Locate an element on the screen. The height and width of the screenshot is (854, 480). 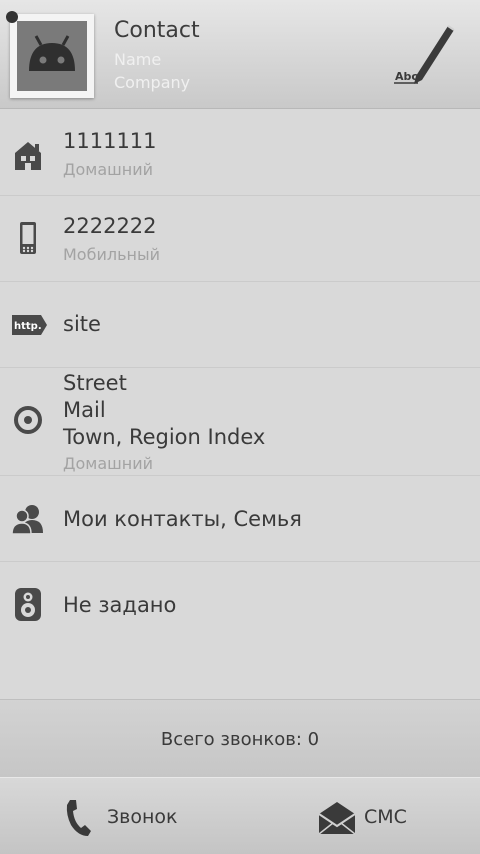
bottom-action-bar: Звонок СМС is located at coordinates (240, 815).